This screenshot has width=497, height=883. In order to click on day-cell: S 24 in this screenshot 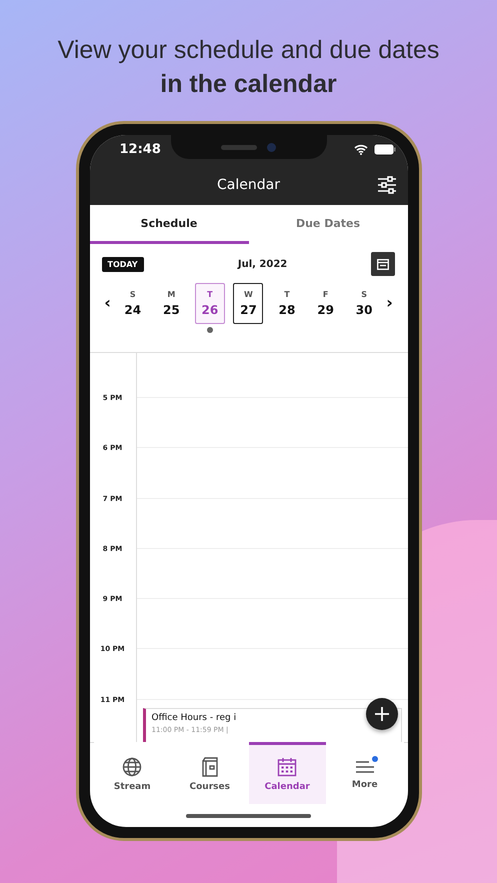, I will do `click(133, 303)`.